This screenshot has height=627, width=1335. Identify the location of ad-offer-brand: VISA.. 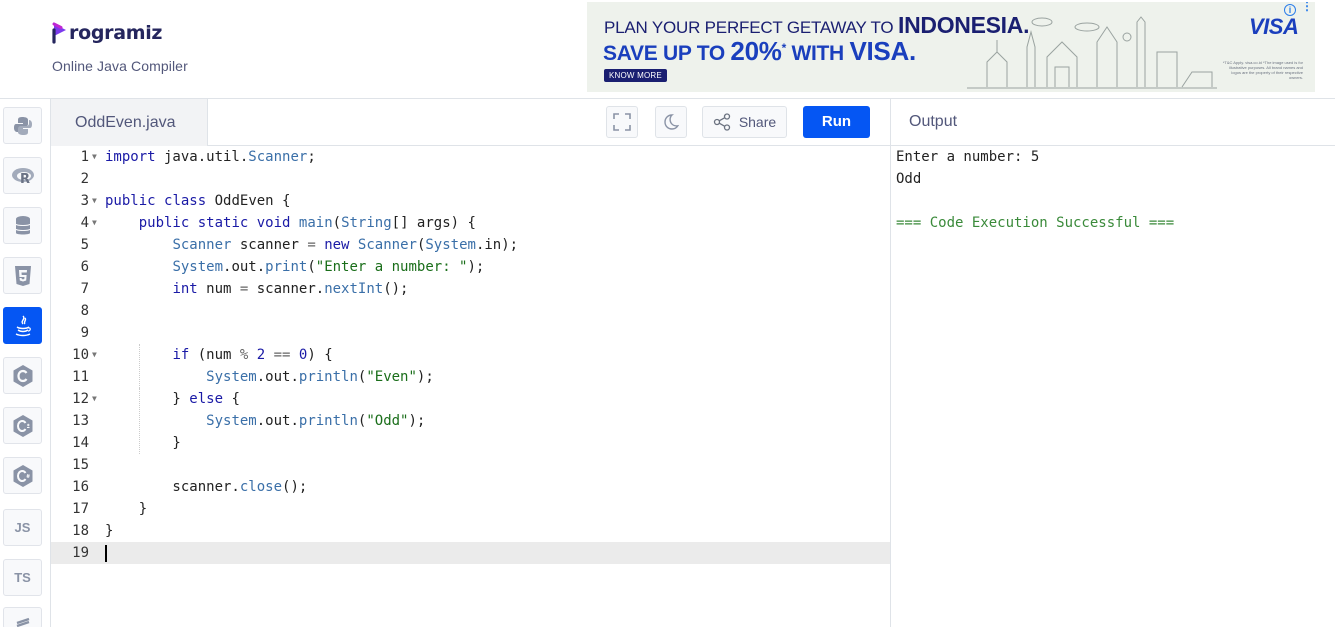
(882, 51).